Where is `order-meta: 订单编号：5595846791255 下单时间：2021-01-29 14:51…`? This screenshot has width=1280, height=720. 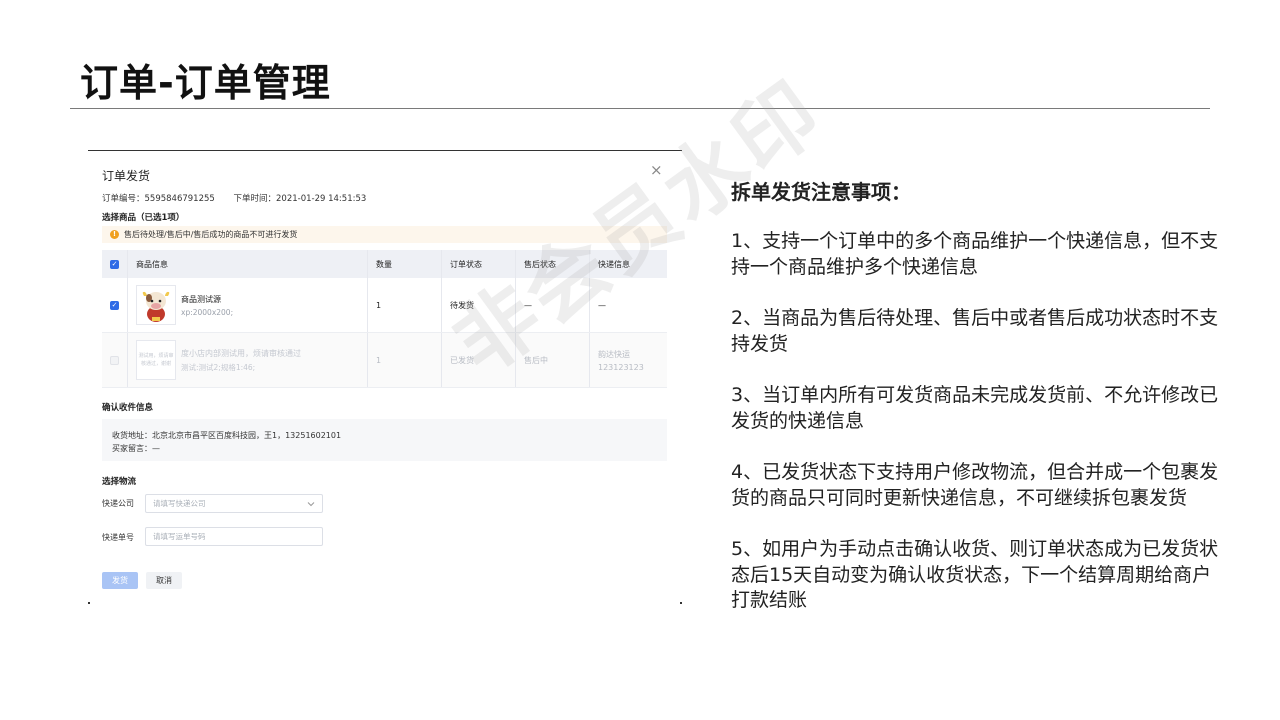
order-meta: 订单编号：5595846791255 下单时间：2021-01-29 14:51… is located at coordinates (234, 198).